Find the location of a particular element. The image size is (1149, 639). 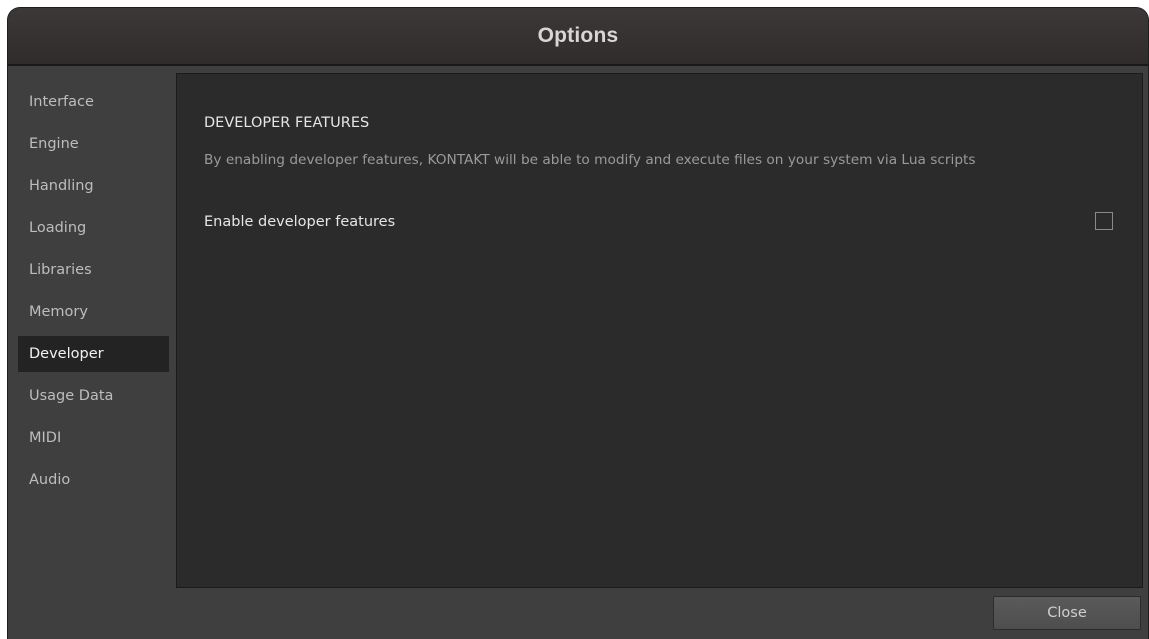

enable-developer-features-checkbox is located at coordinates (1104, 221).